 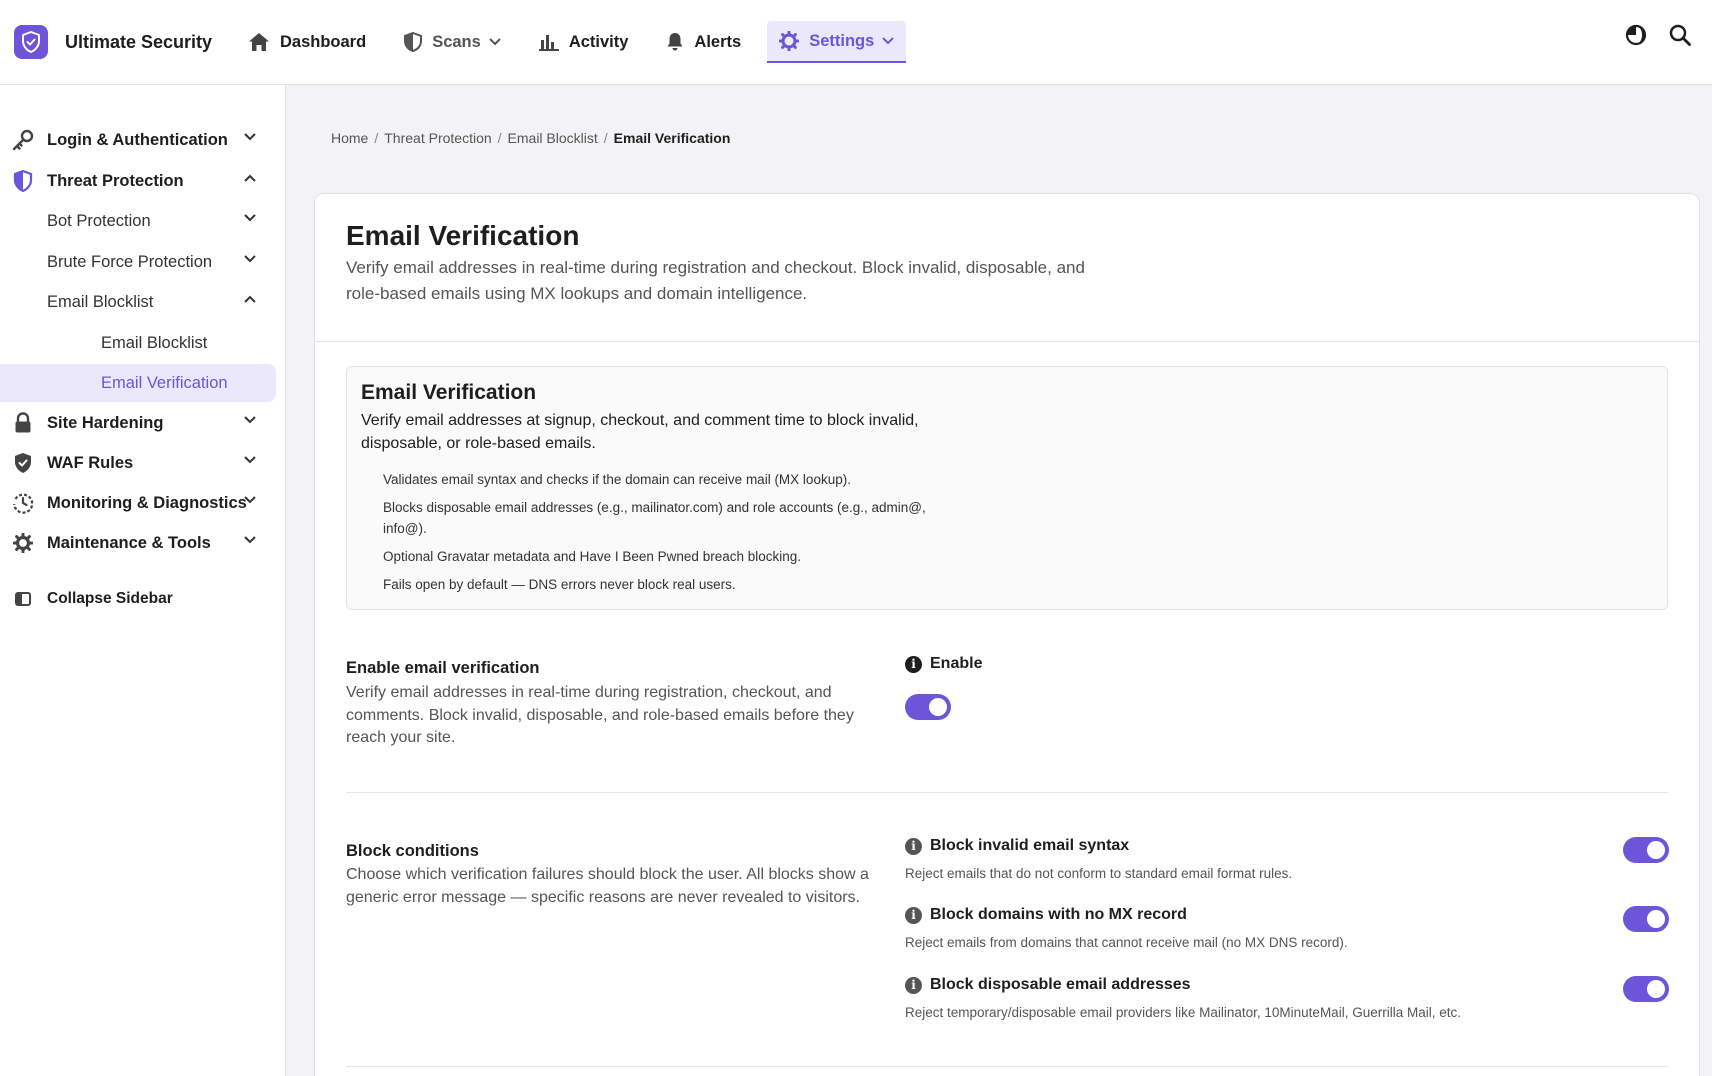 What do you see at coordinates (1646, 989) in the screenshot?
I see `block-disposable-toggle` at bounding box center [1646, 989].